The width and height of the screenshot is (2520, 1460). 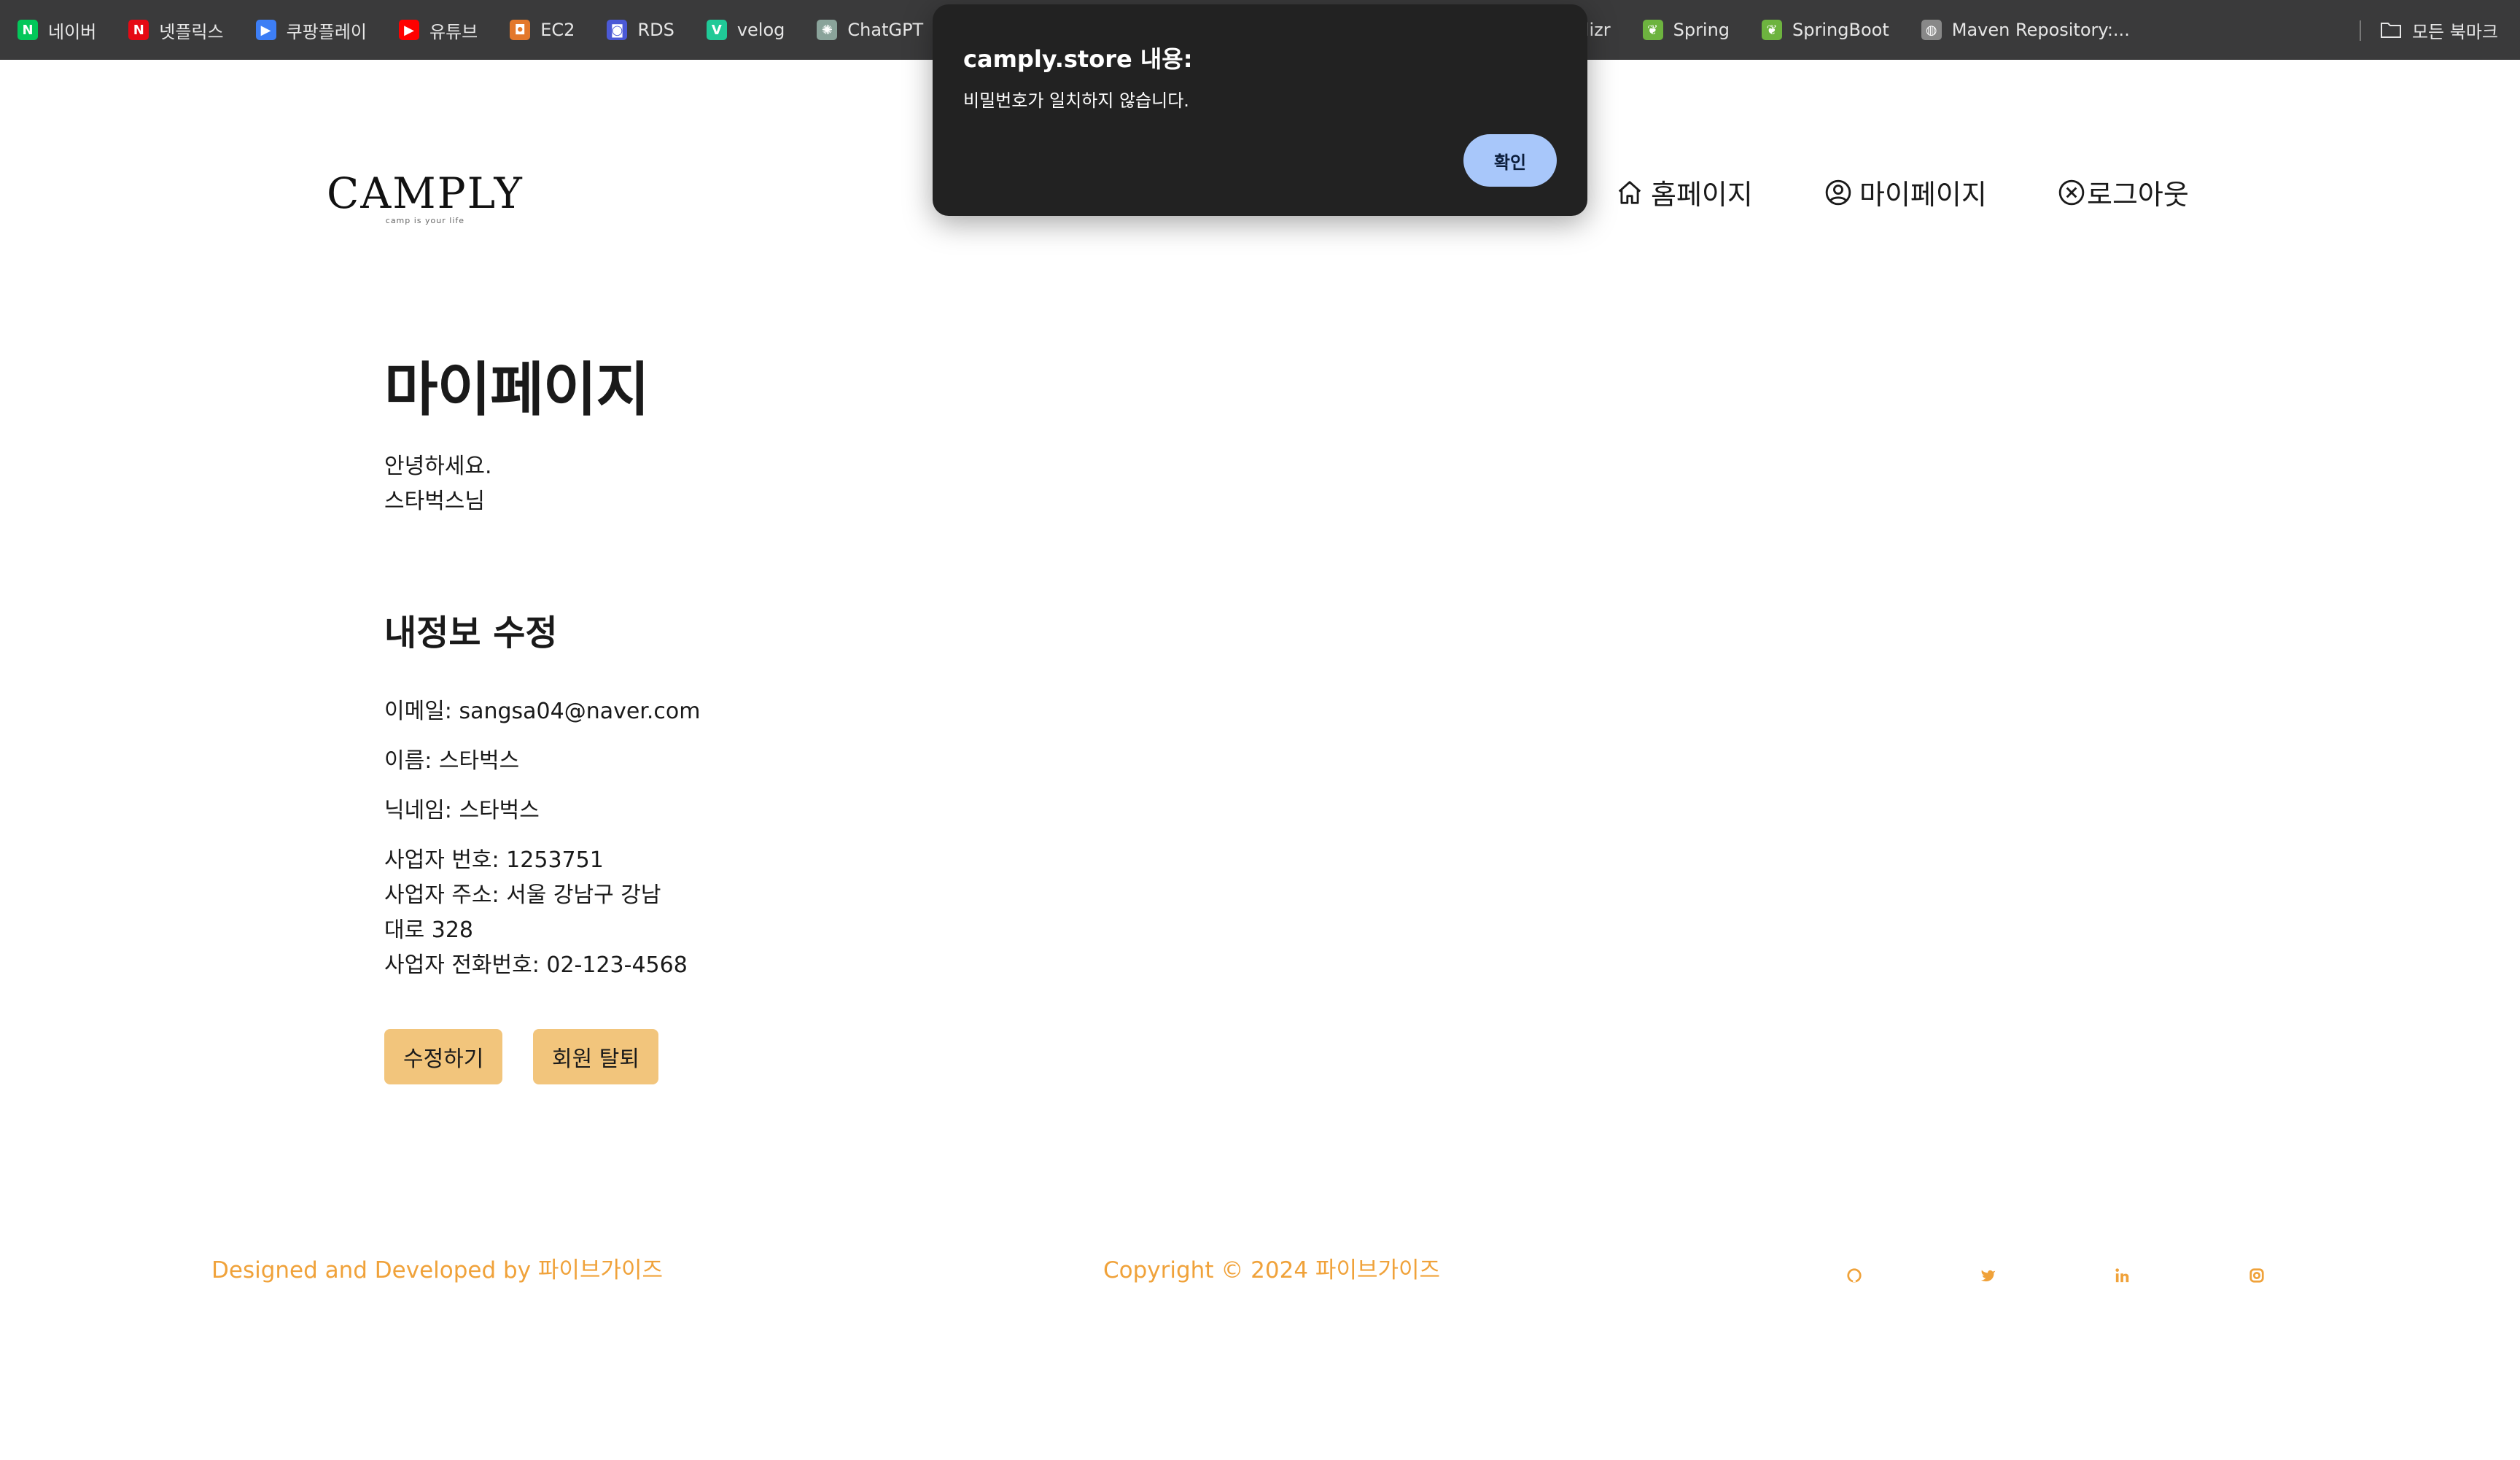 I want to click on bookmark-springboot: ❦ SpringBoot, so click(x=1825, y=30).